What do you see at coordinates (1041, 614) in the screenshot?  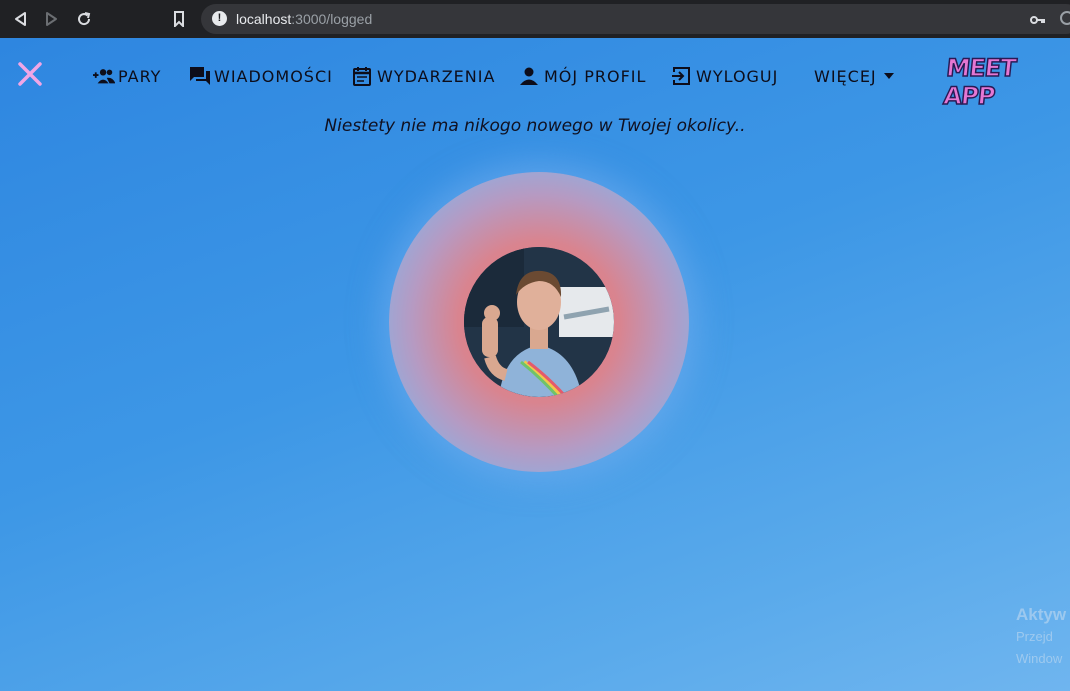 I see `watermark-line-1: Aktyw` at bounding box center [1041, 614].